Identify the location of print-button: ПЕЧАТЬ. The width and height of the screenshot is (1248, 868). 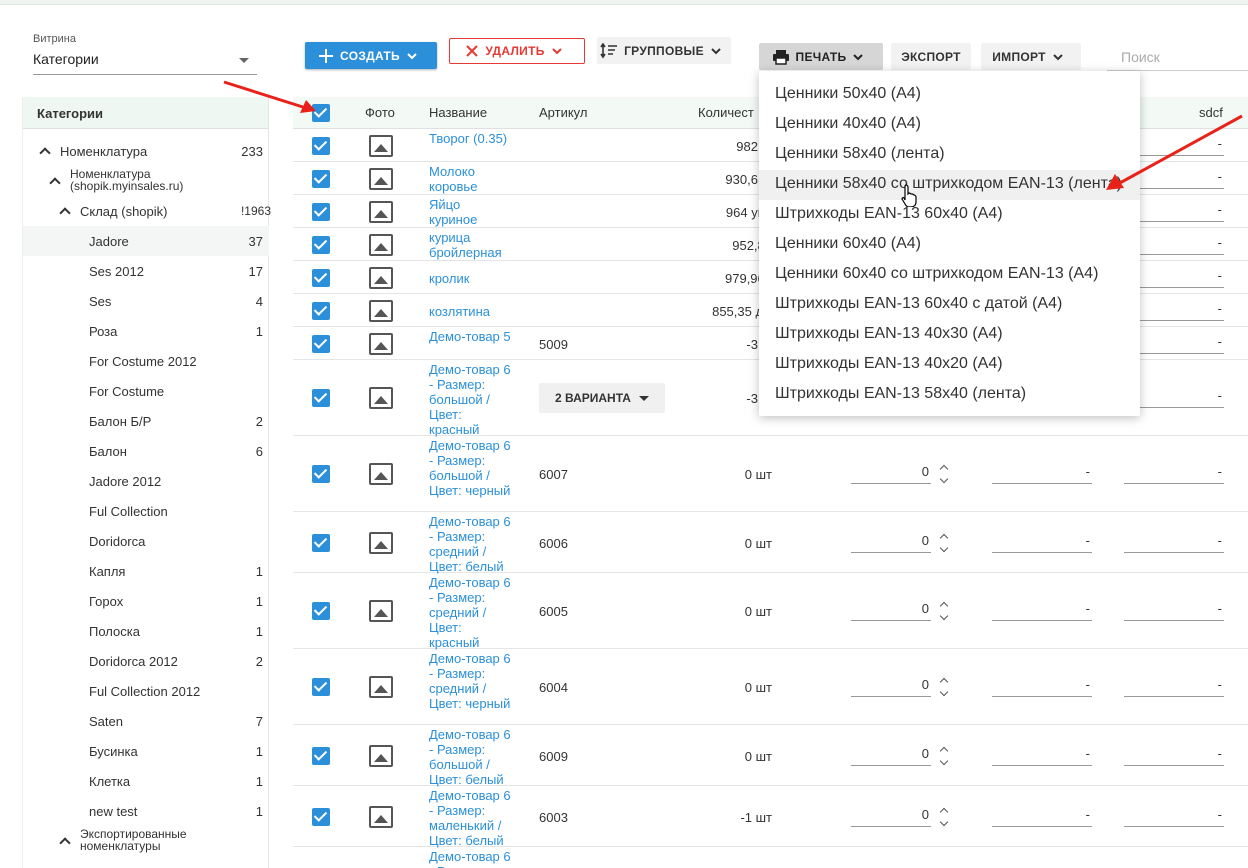
(821, 56).